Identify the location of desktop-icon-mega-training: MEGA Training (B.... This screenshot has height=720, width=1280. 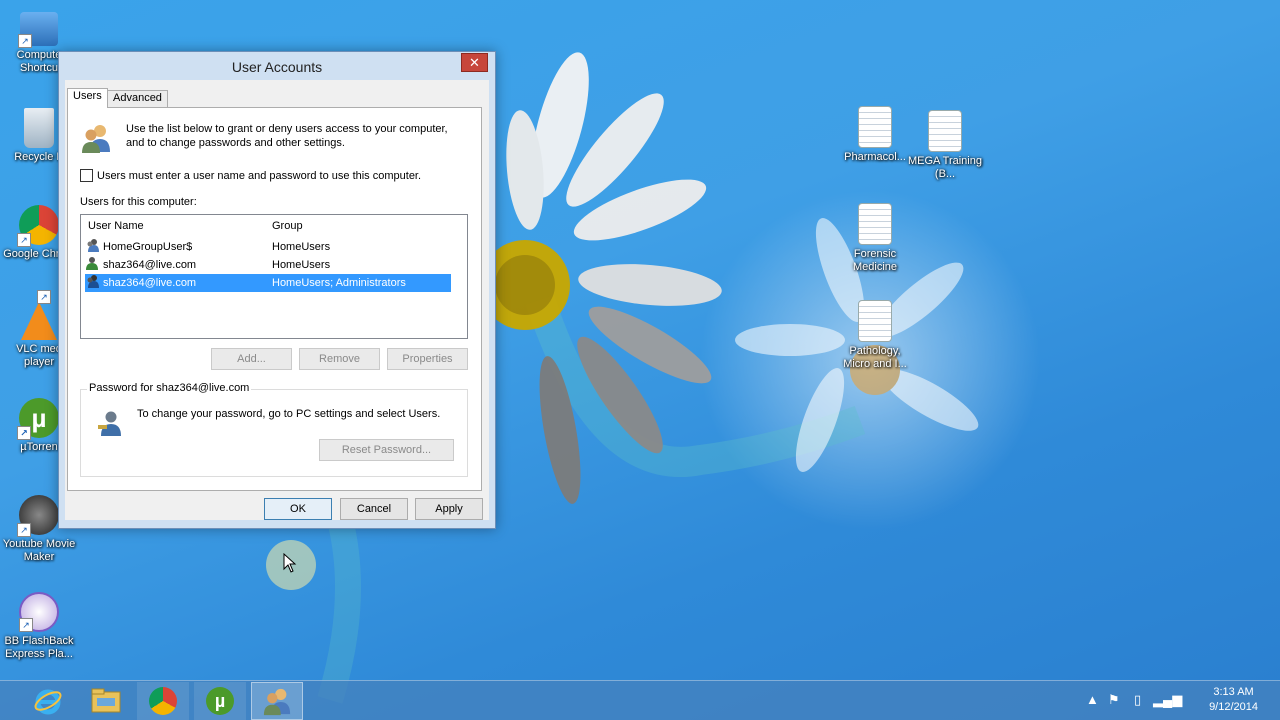
(945, 145).